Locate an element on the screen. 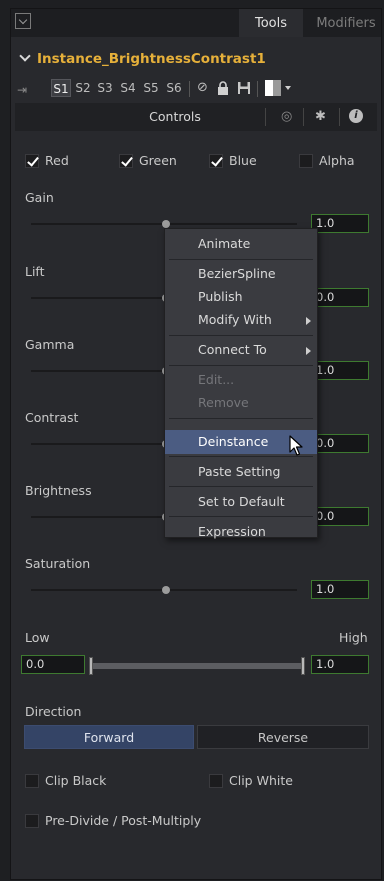  menu-item-paste-setting: Paste Setting is located at coordinates (241, 472).